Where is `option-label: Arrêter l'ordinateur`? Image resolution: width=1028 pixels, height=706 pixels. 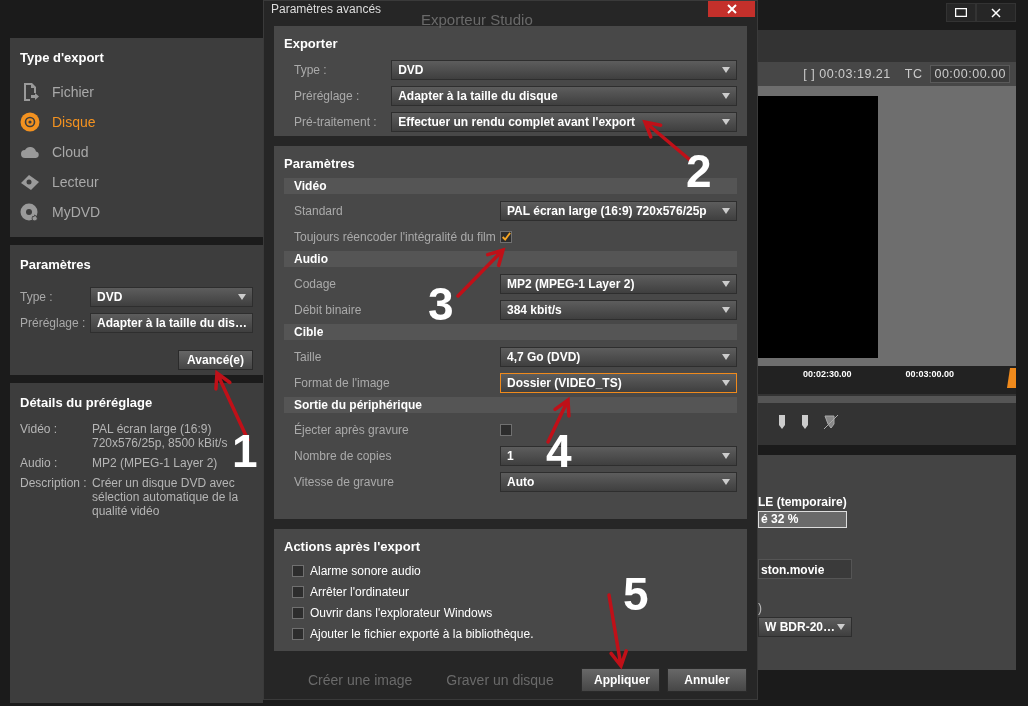
option-label: Arrêter l'ordinateur is located at coordinates (359, 591).